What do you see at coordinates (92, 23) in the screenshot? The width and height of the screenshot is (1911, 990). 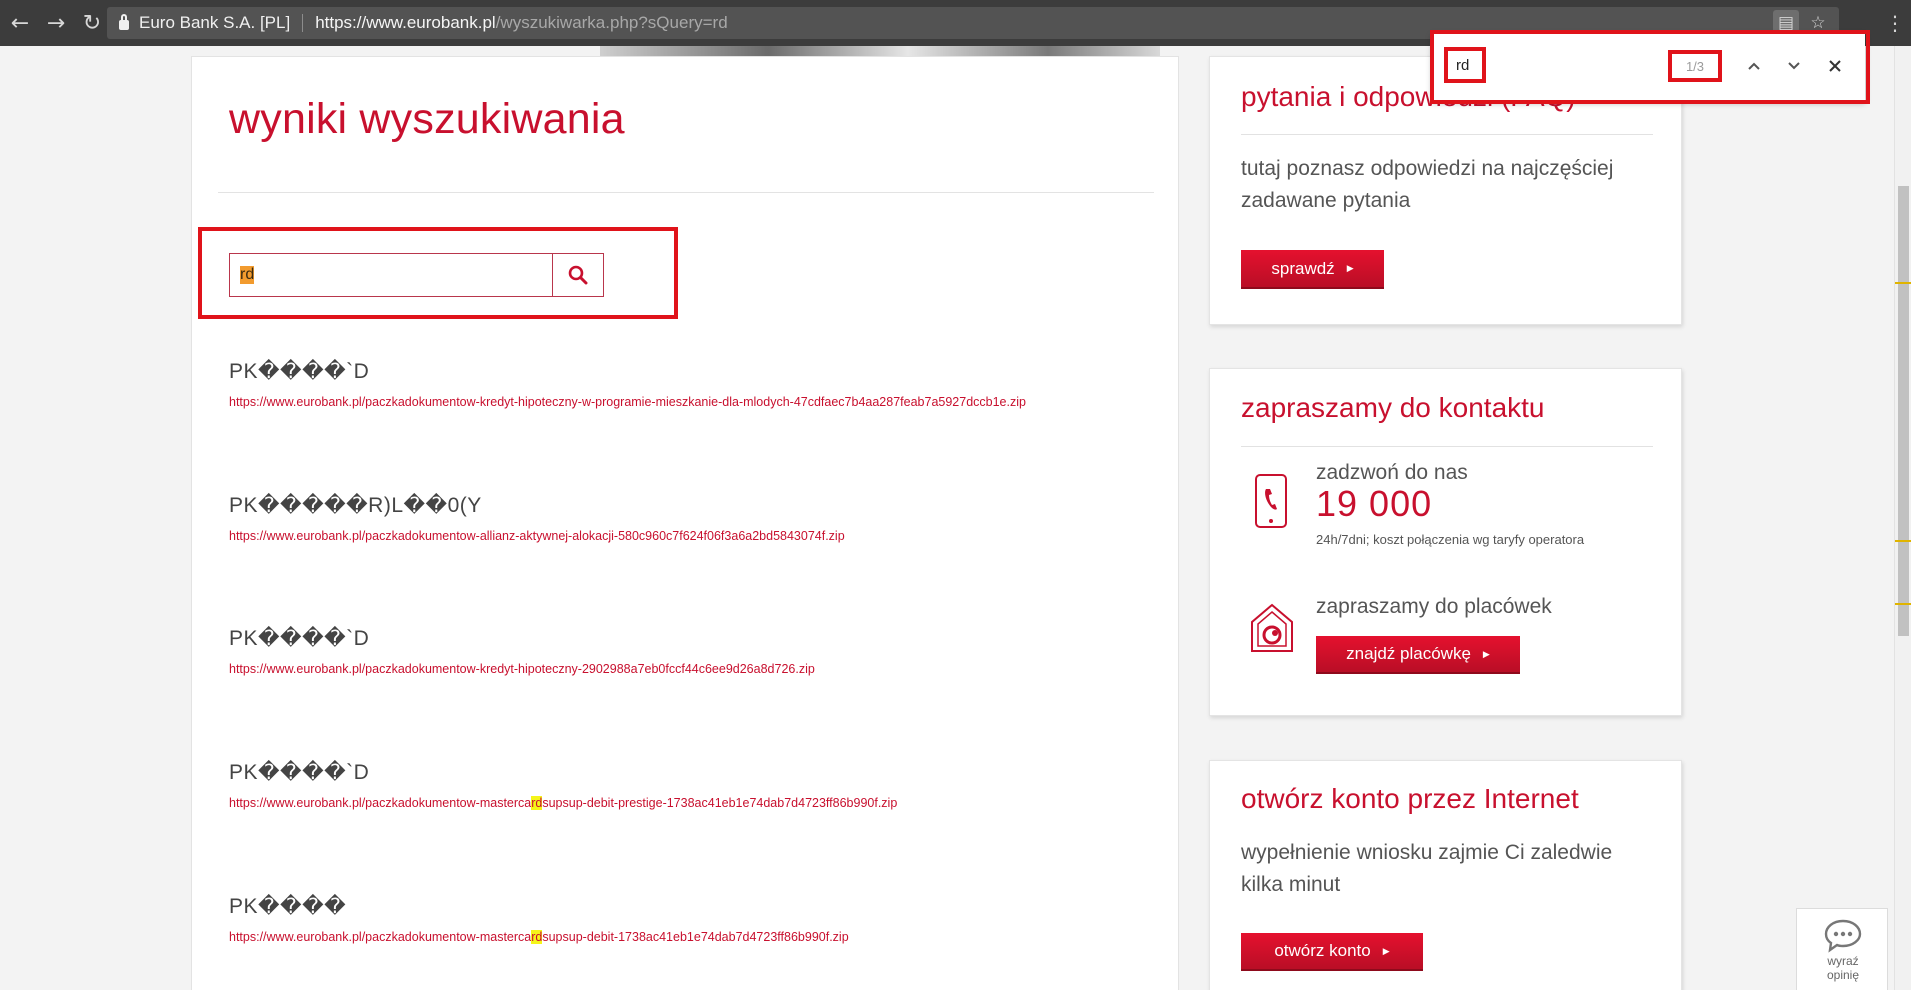 I see `reload-icon: ↻` at bounding box center [92, 23].